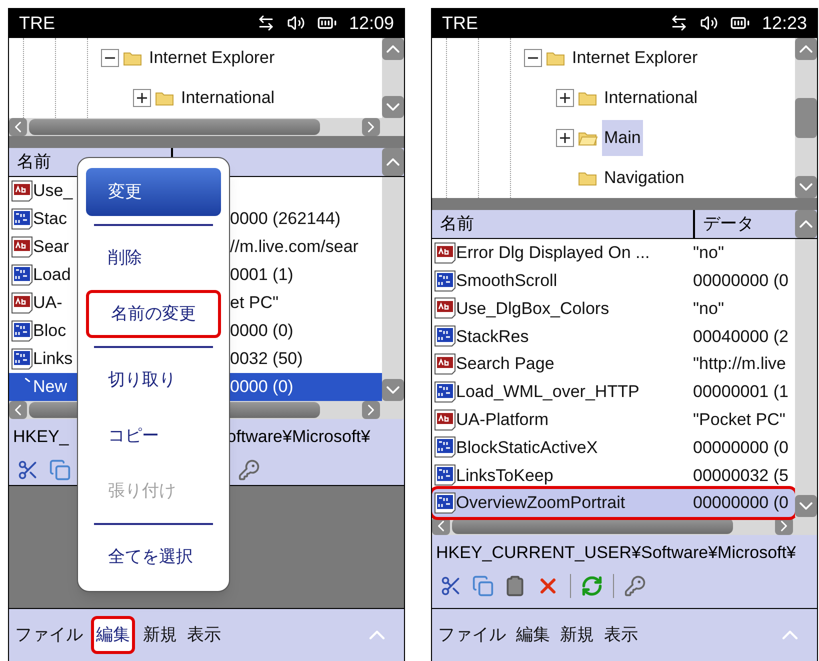 The image size is (819, 661). I want to click on app-title: TRE, so click(37, 23).